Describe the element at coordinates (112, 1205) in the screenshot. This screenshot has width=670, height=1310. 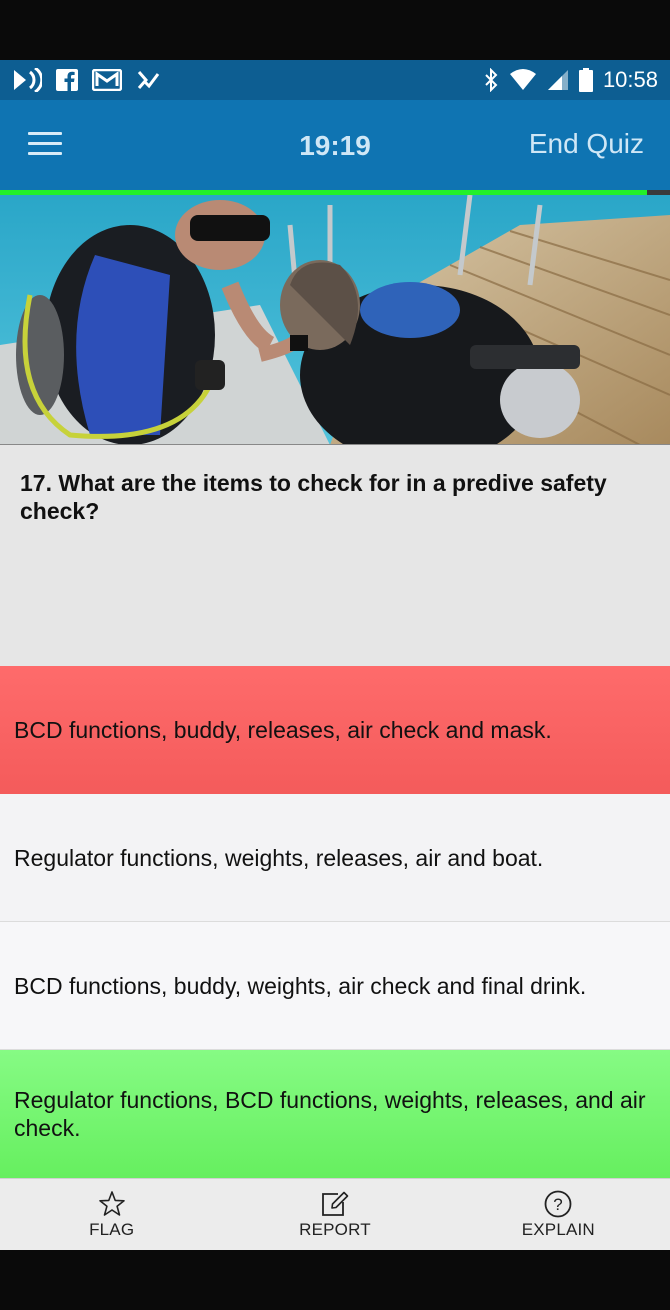
I see `star-outline-icon` at that location.